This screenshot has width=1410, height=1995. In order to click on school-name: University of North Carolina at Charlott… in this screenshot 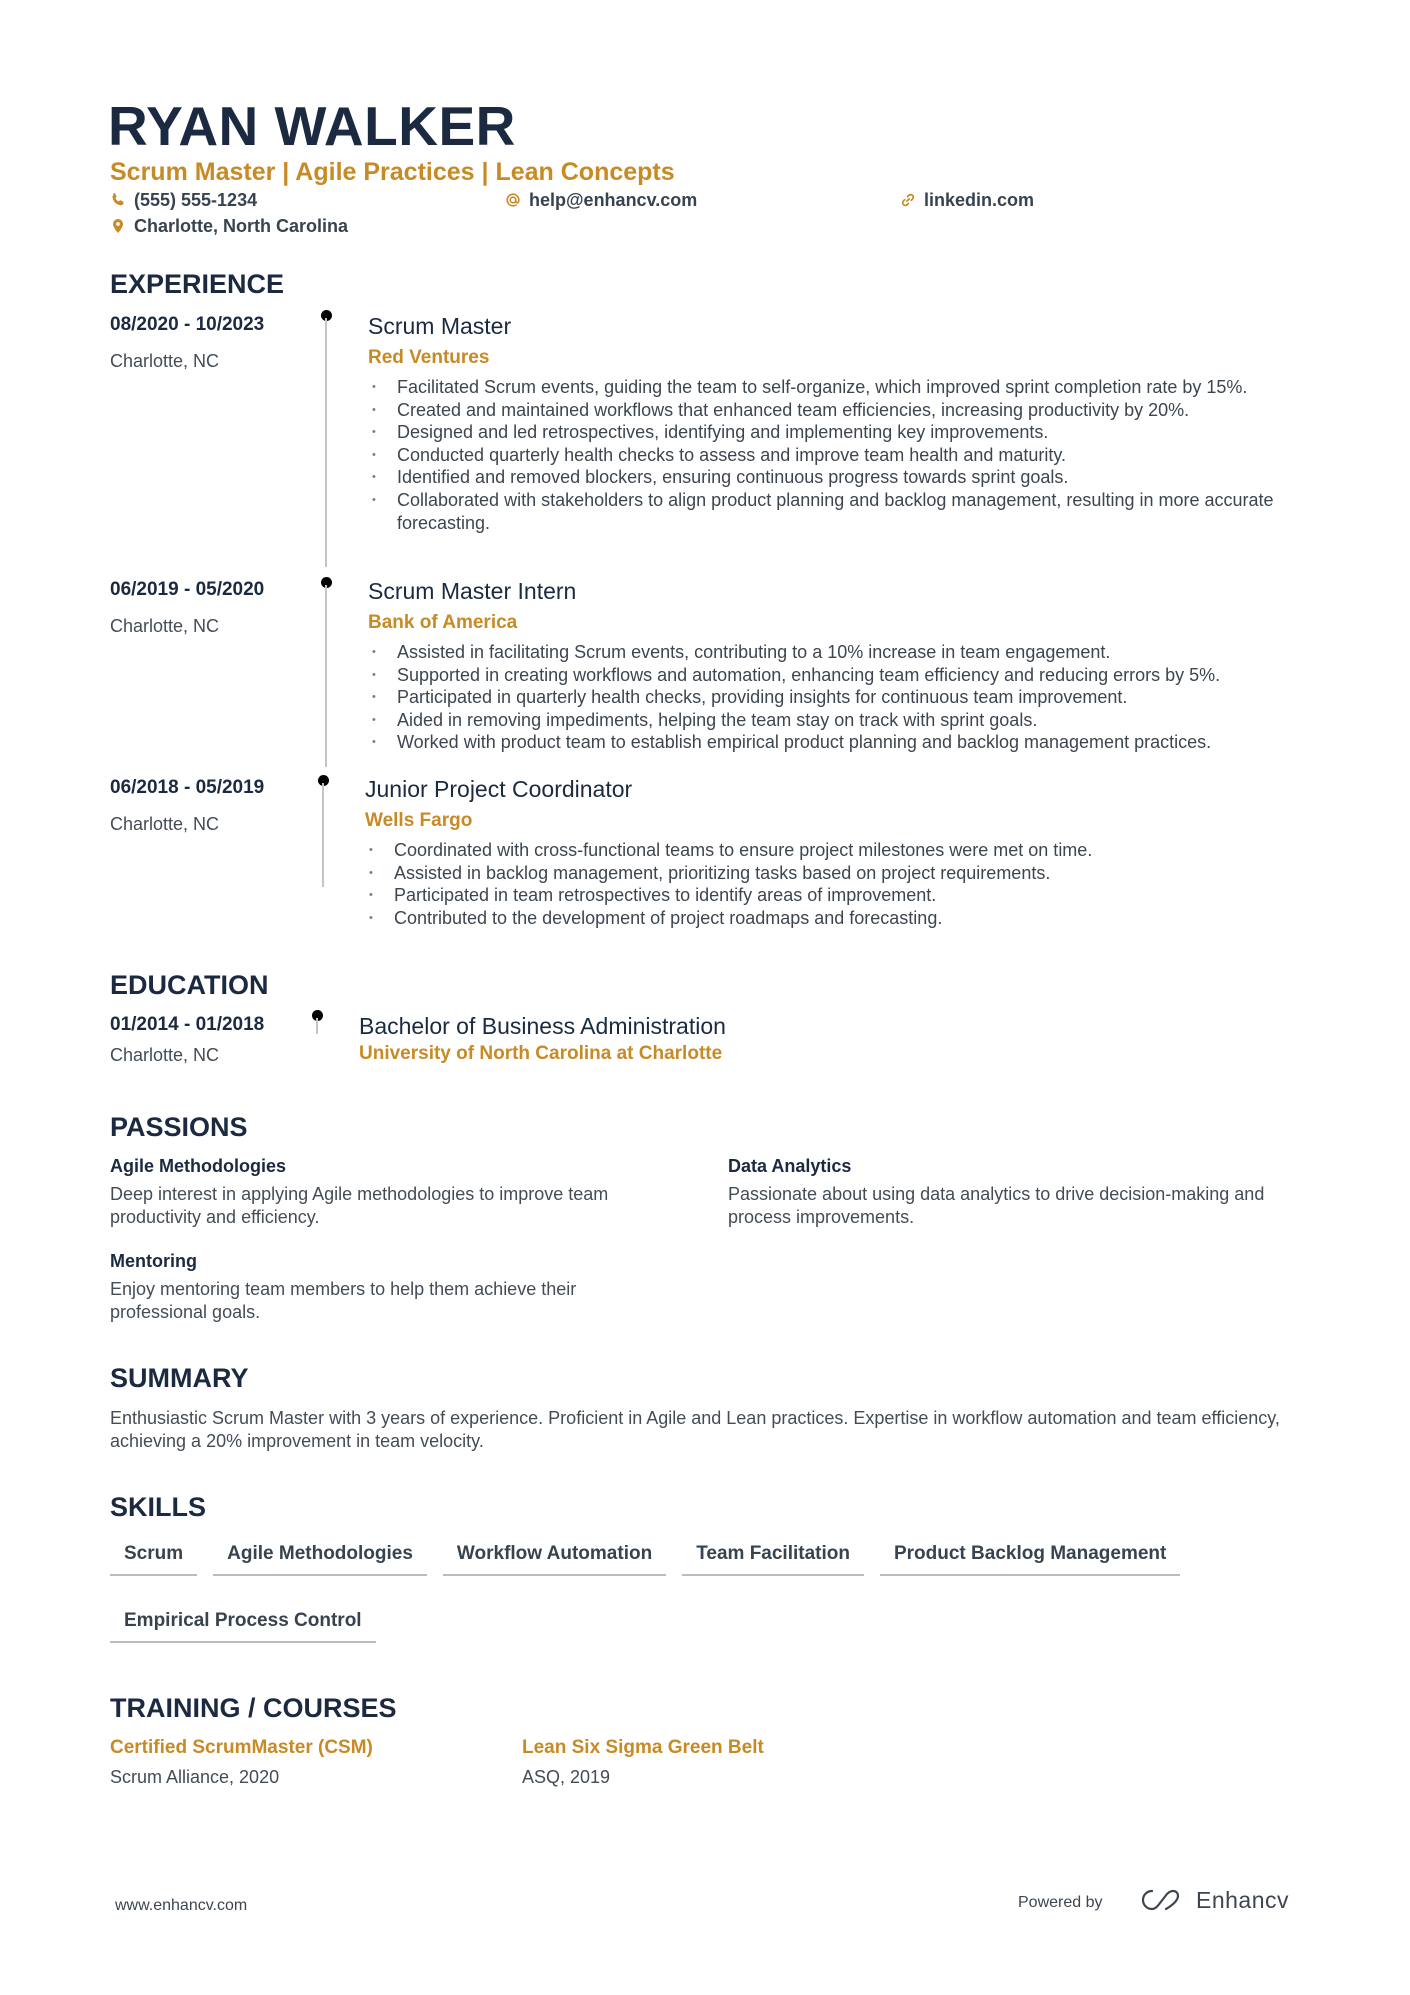, I will do `click(541, 1053)`.